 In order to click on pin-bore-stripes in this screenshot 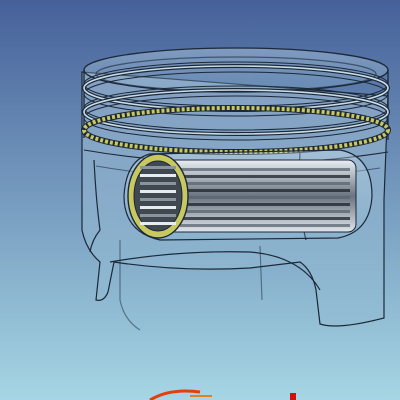, I will do `click(265, 197)`.